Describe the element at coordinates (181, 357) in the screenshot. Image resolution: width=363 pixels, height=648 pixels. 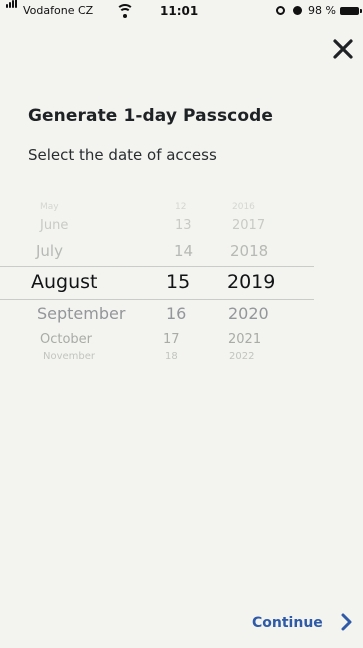
I see `picker-row: November 18 2022` at that location.